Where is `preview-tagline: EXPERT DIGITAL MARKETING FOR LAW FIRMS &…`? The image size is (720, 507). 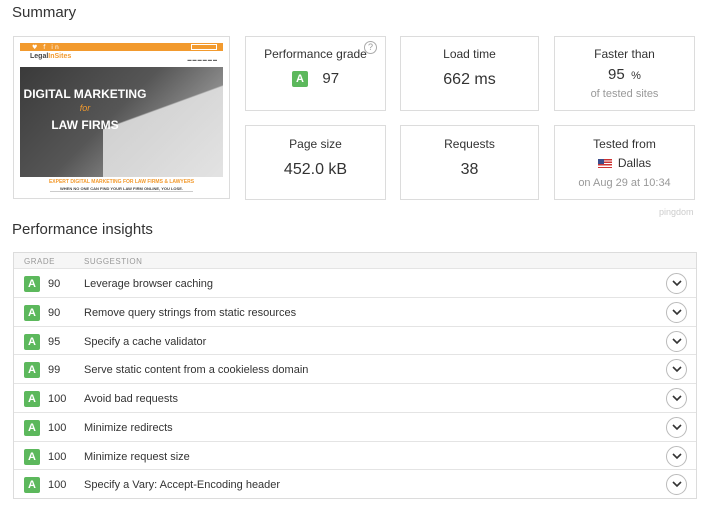 preview-tagline: EXPERT DIGITAL MARKETING FOR LAW FIRMS &… is located at coordinates (121, 182).